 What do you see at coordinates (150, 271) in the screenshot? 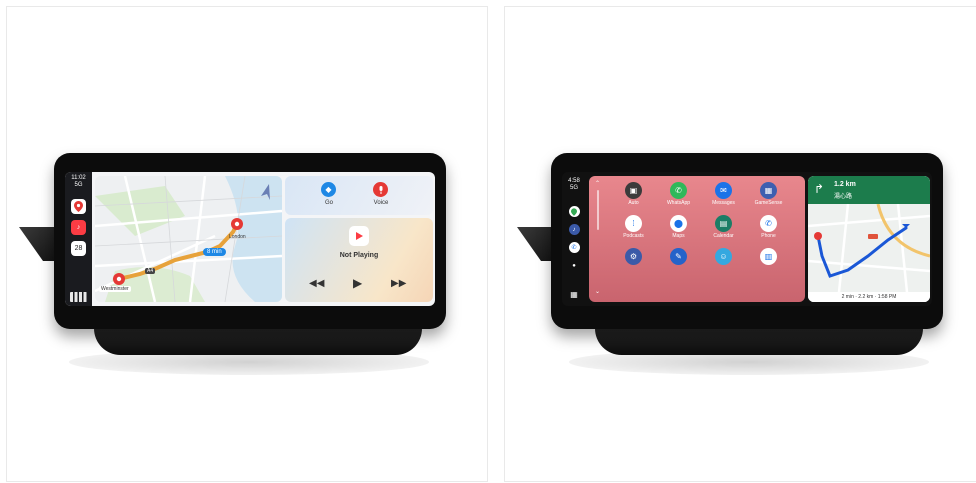
I see `road-badge: A4` at bounding box center [150, 271].